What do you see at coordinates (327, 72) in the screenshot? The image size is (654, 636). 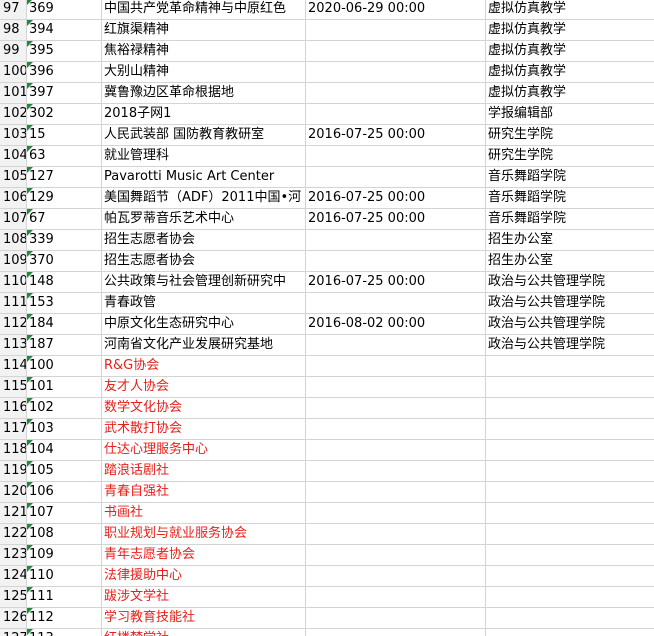 I see `table-row: 100 396 大别山精神 虚拟仿真教学` at bounding box center [327, 72].